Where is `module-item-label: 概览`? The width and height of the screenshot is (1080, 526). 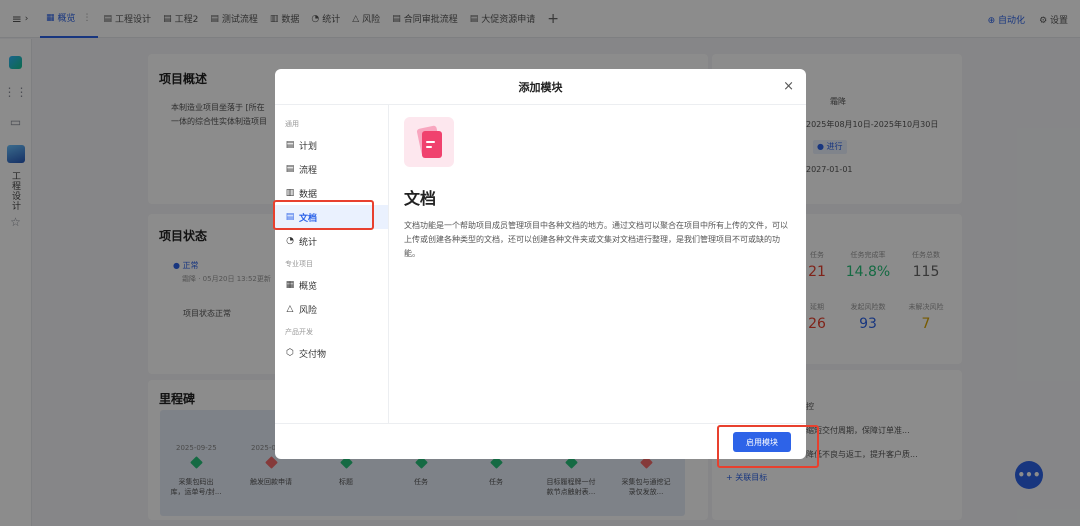
module-item-label: 概览 is located at coordinates (308, 286).